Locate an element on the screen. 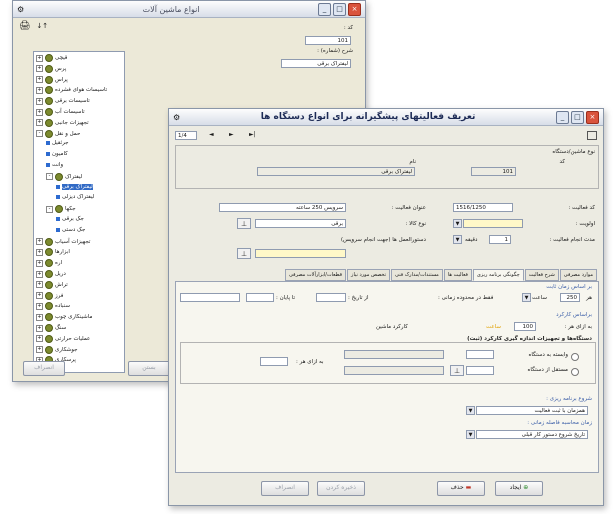 The width and height of the screenshot is (616, 514). tab-scheduling: چگونگی برنامه ریزی is located at coordinates (498, 275).